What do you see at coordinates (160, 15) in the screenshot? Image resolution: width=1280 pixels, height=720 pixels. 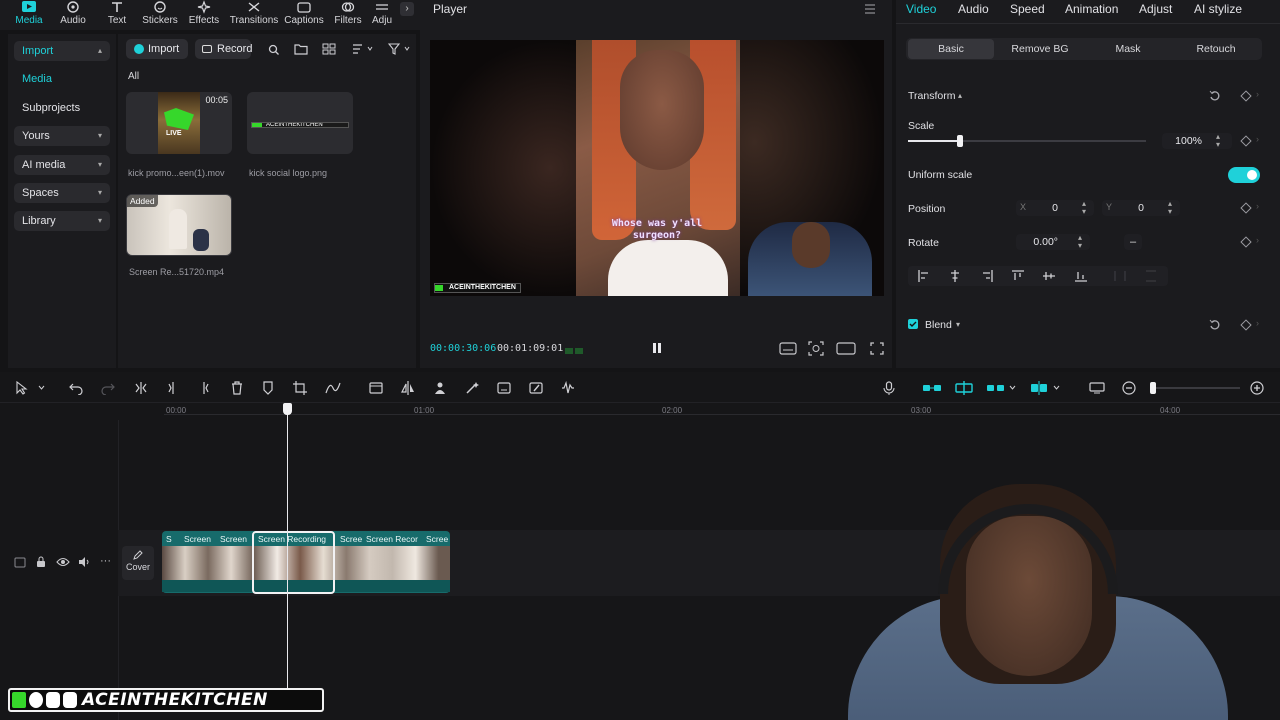 I see `tab-stickers: Stickers` at bounding box center [160, 15].